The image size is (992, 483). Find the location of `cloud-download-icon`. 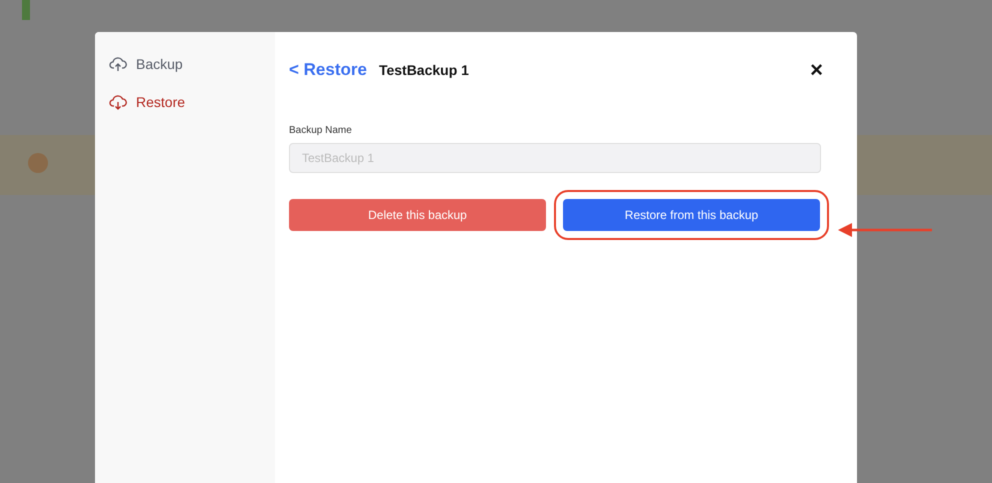

cloud-download-icon is located at coordinates (118, 102).